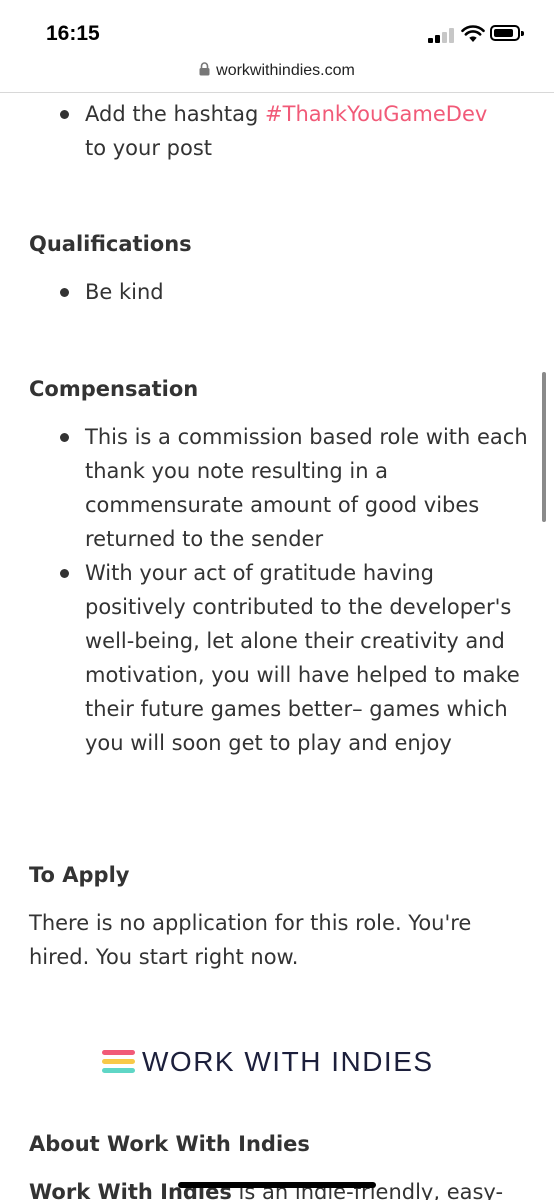 The image size is (554, 1200). Describe the element at coordinates (114, 389) in the screenshot. I see `compensation-heading: Compensation` at that location.